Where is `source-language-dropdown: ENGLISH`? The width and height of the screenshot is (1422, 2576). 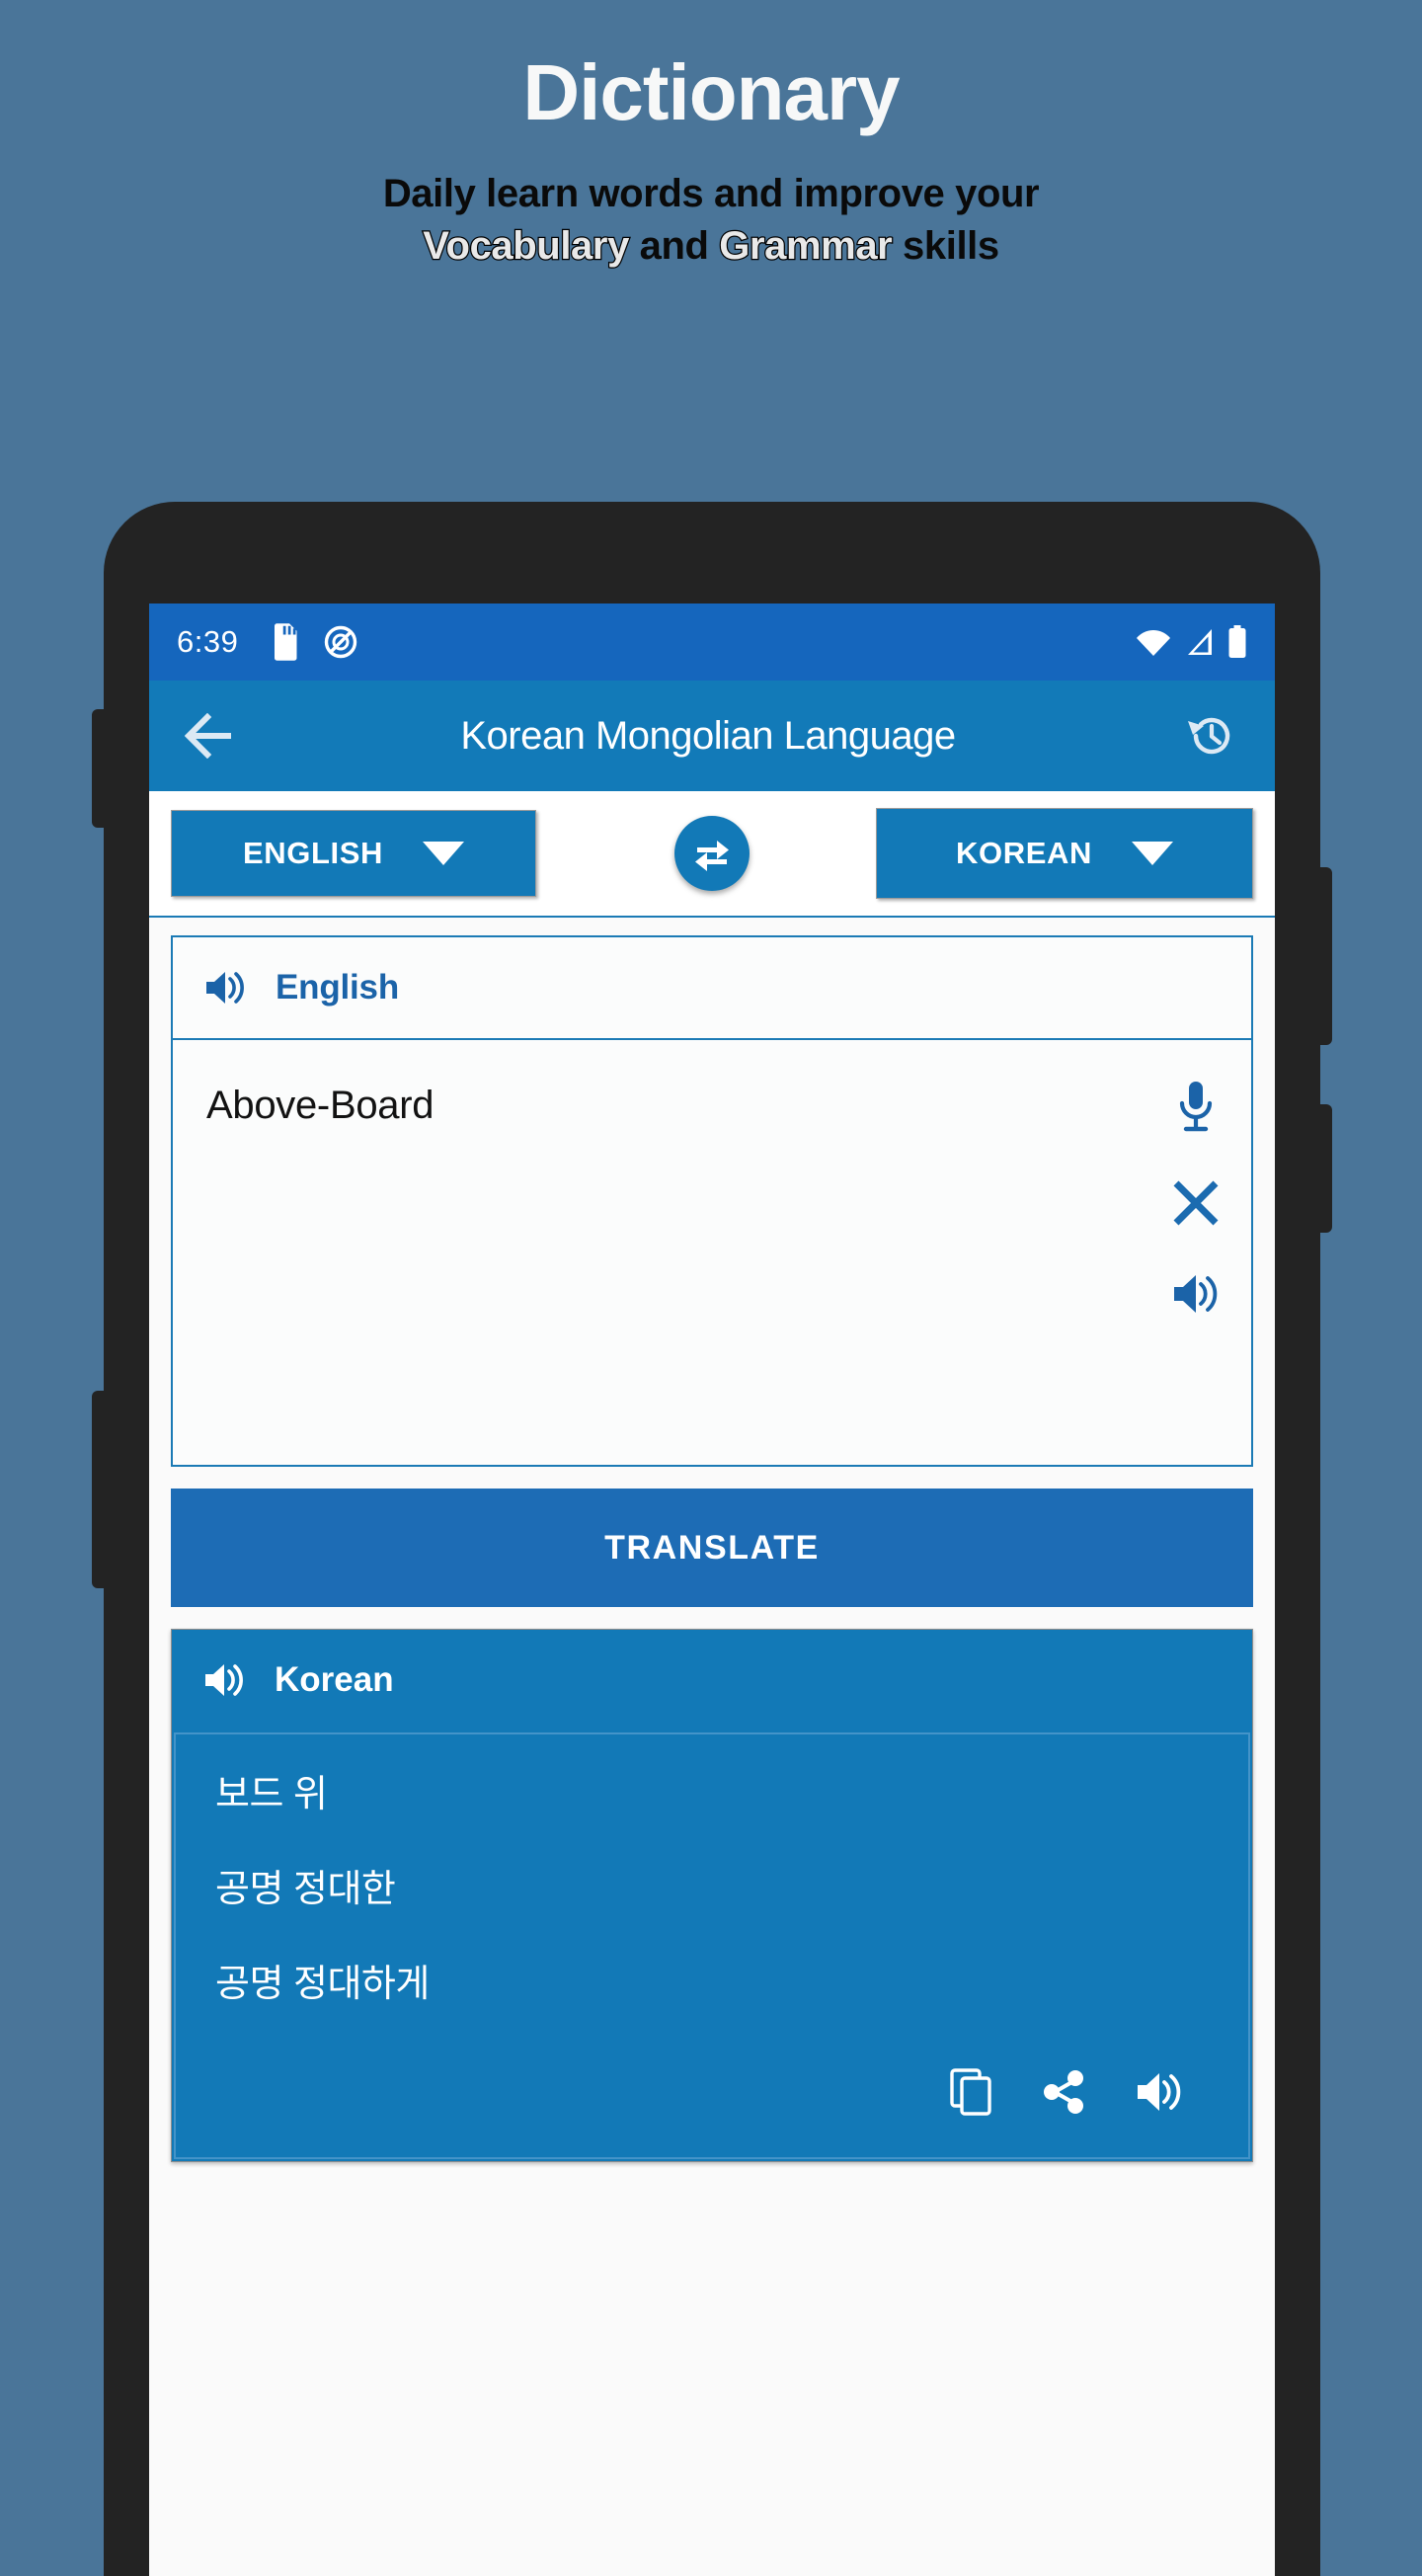
source-language-dropdown: ENGLISH is located at coordinates (354, 853).